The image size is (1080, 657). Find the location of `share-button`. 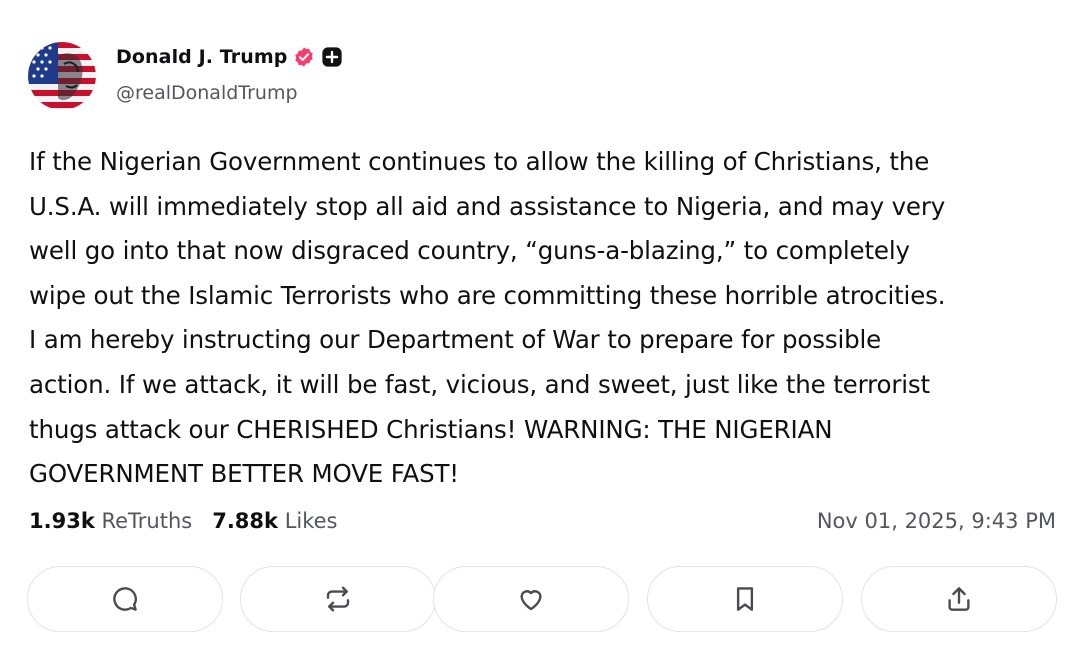

share-button is located at coordinates (959, 599).